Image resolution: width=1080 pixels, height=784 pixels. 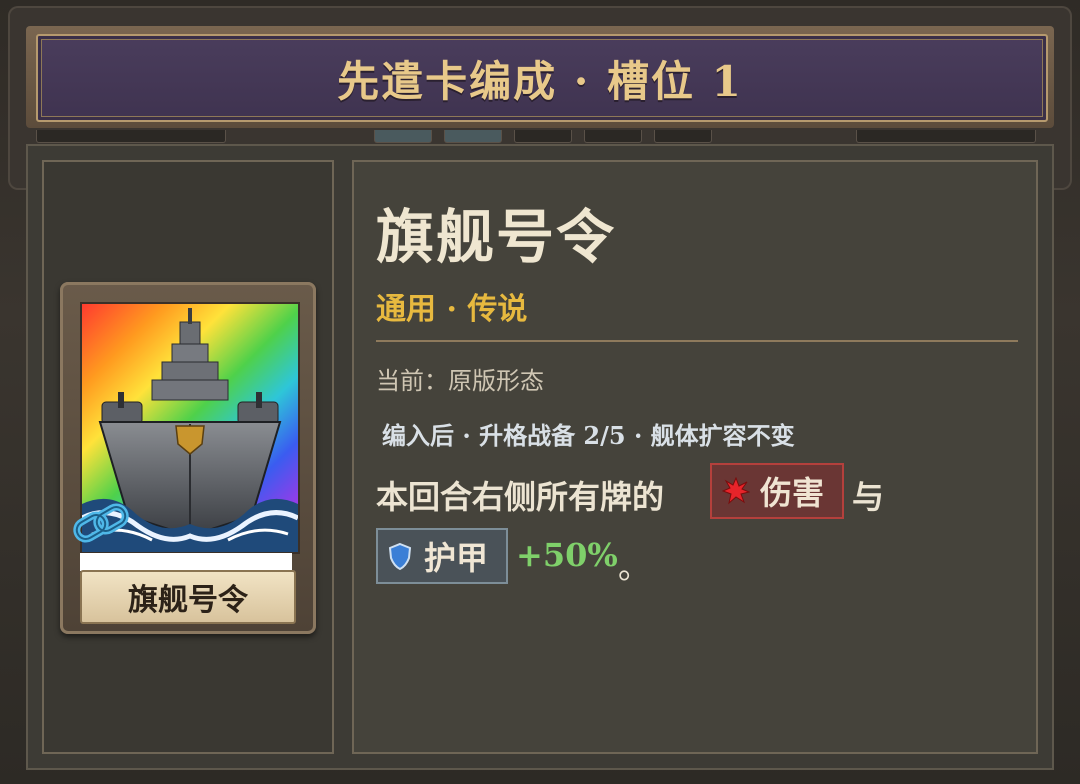 What do you see at coordinates (400, 556) in the screenshot?
I see `shield-icon` at bounding box center [400, 556].